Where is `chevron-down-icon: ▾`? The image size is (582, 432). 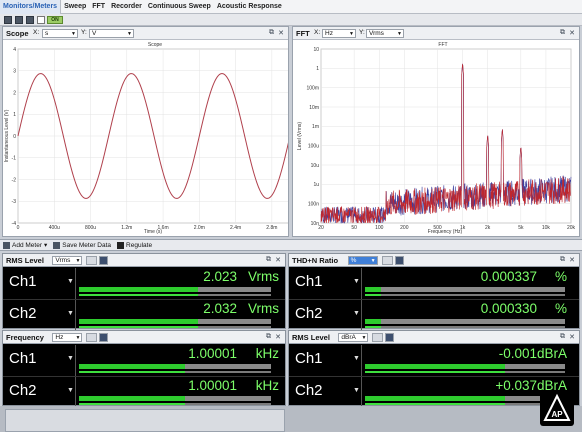
chevron-down-icon: ▾ is located at coordinates (46, 245).